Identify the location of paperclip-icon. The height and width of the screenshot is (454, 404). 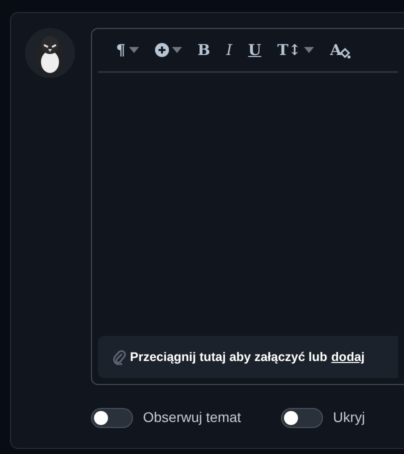
(119, 357).